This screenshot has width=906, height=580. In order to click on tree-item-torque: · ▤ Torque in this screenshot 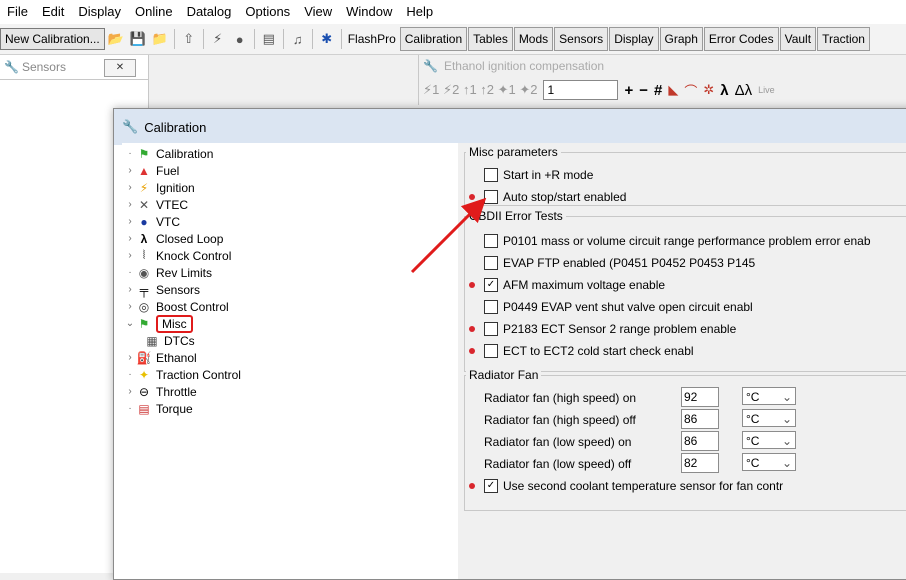, I will do `click(158, 408)`.